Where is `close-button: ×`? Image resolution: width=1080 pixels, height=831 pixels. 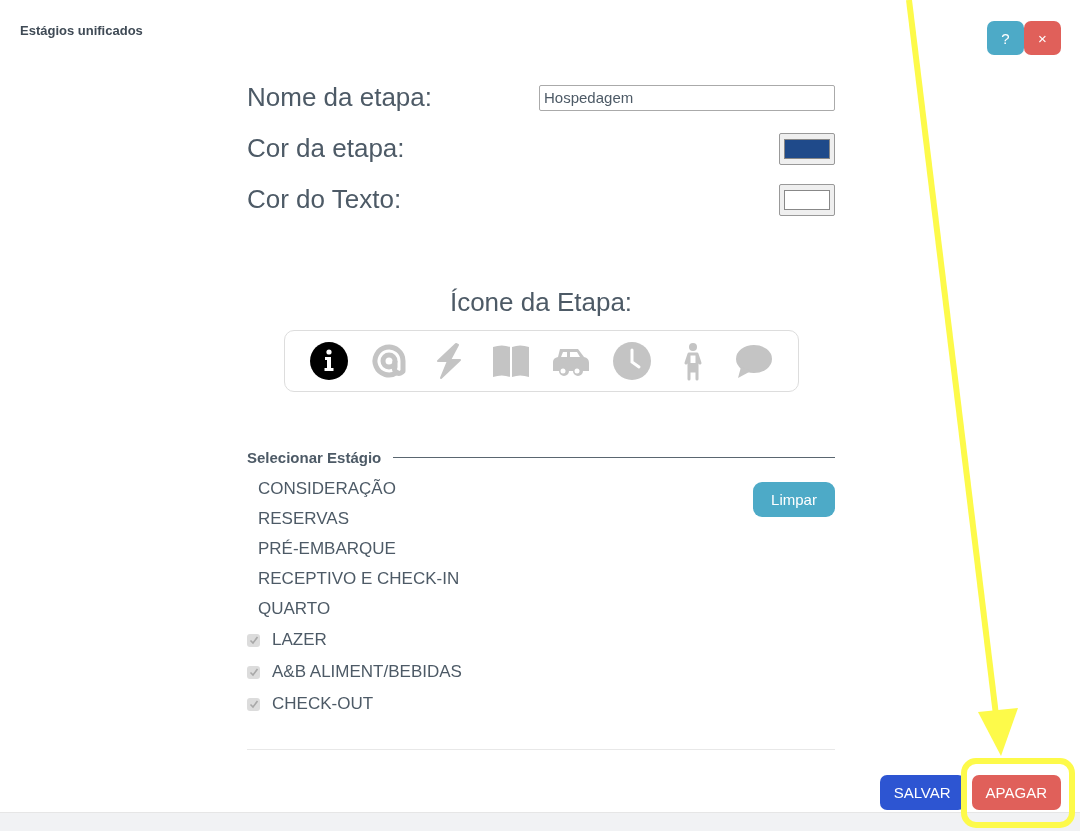 close-button: × is located at coordinates (1042, 38).